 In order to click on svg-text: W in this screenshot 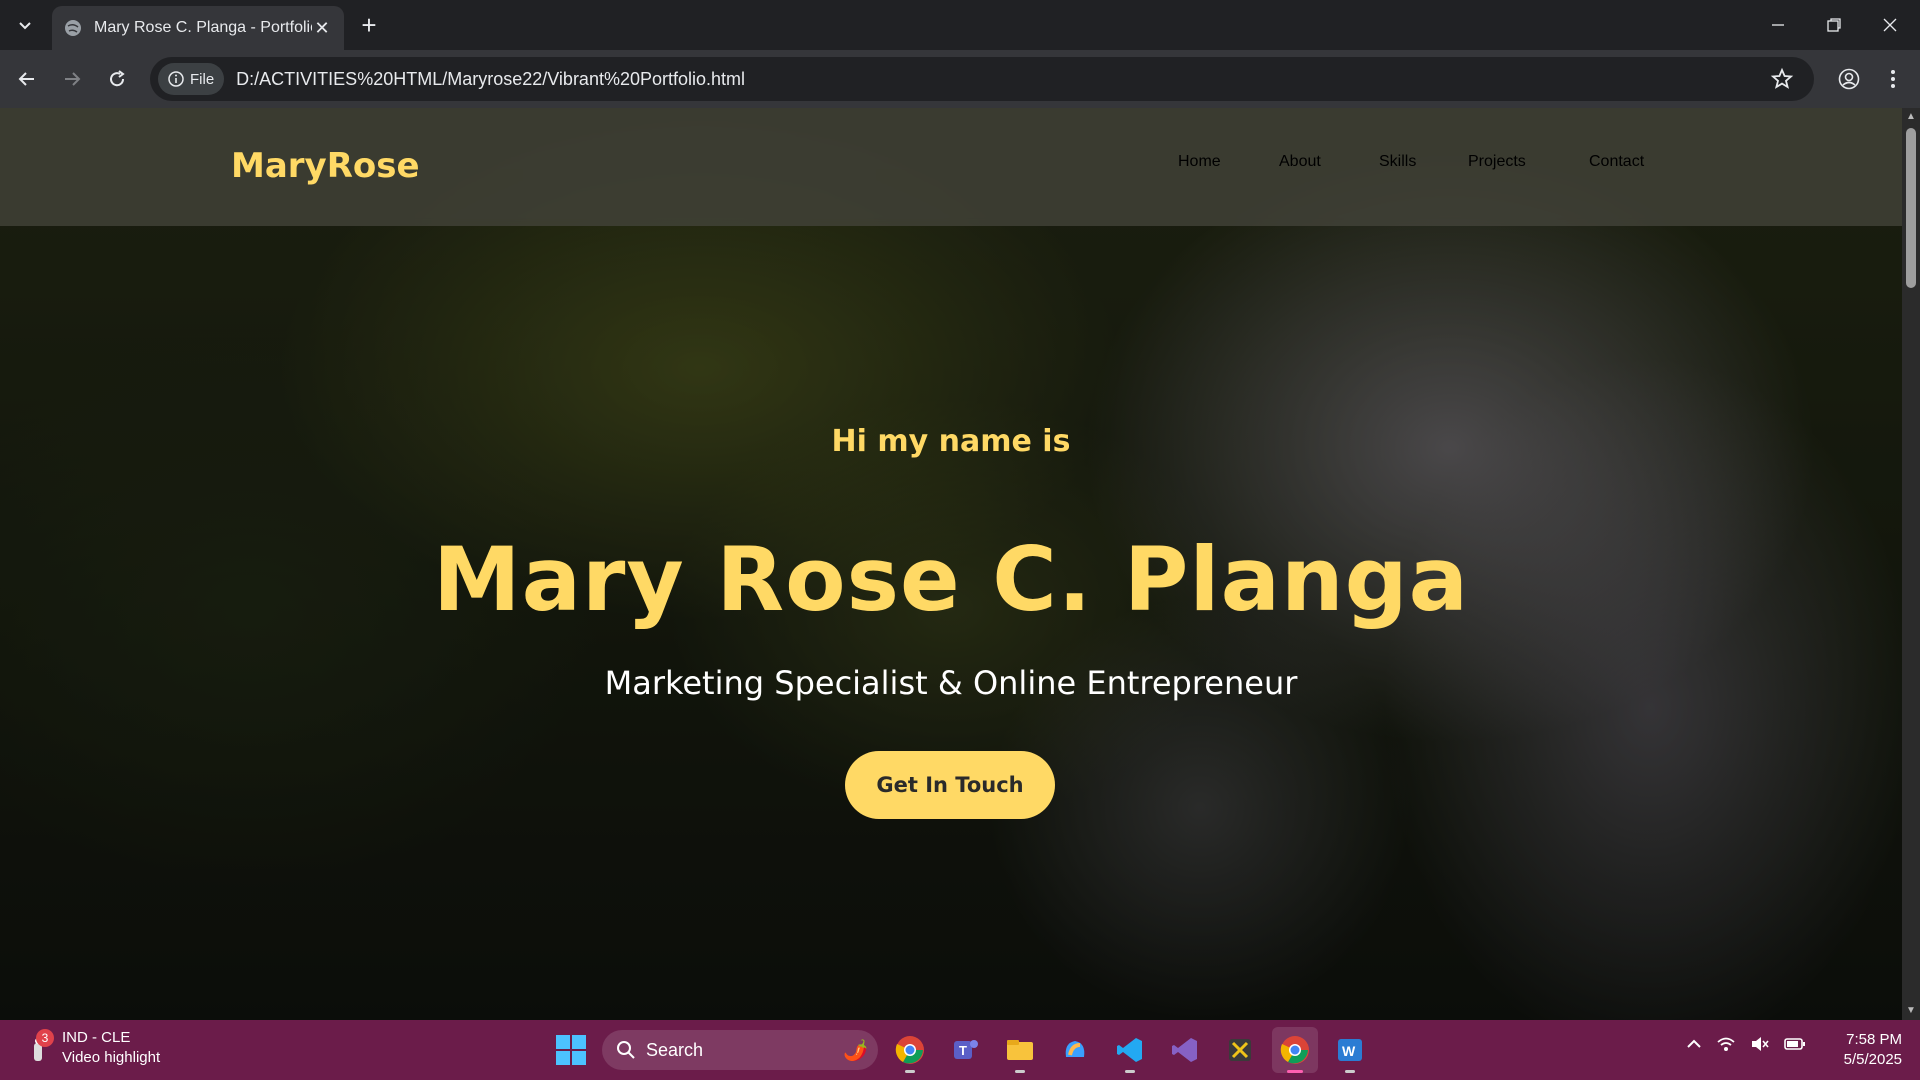, I will do `click(1349, 1051)`.